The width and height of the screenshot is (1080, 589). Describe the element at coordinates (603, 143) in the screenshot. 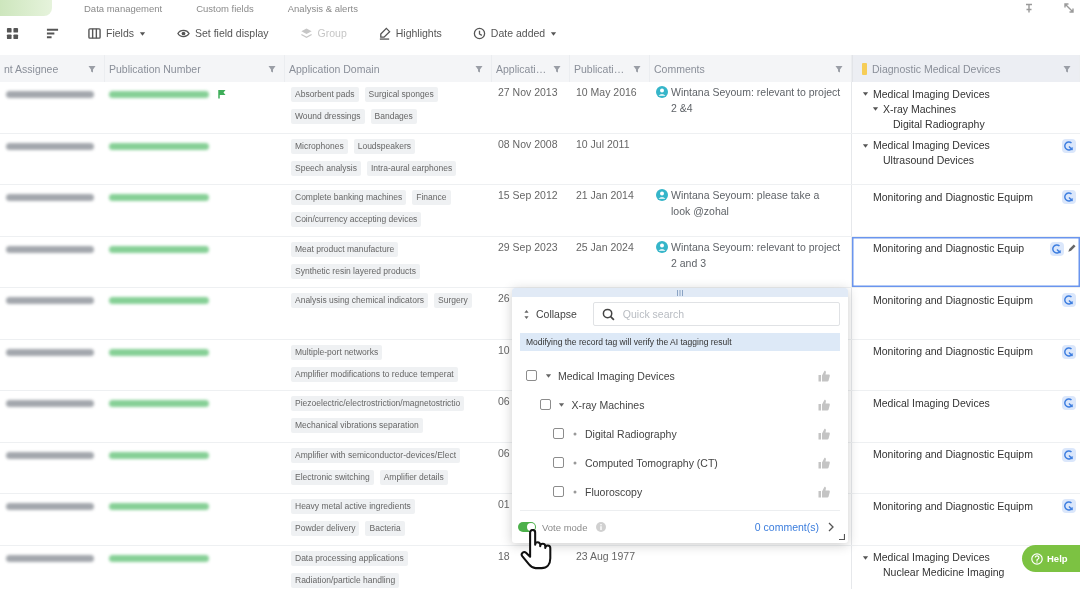

I see `publication-date: 10 Jul 2011` at that location.